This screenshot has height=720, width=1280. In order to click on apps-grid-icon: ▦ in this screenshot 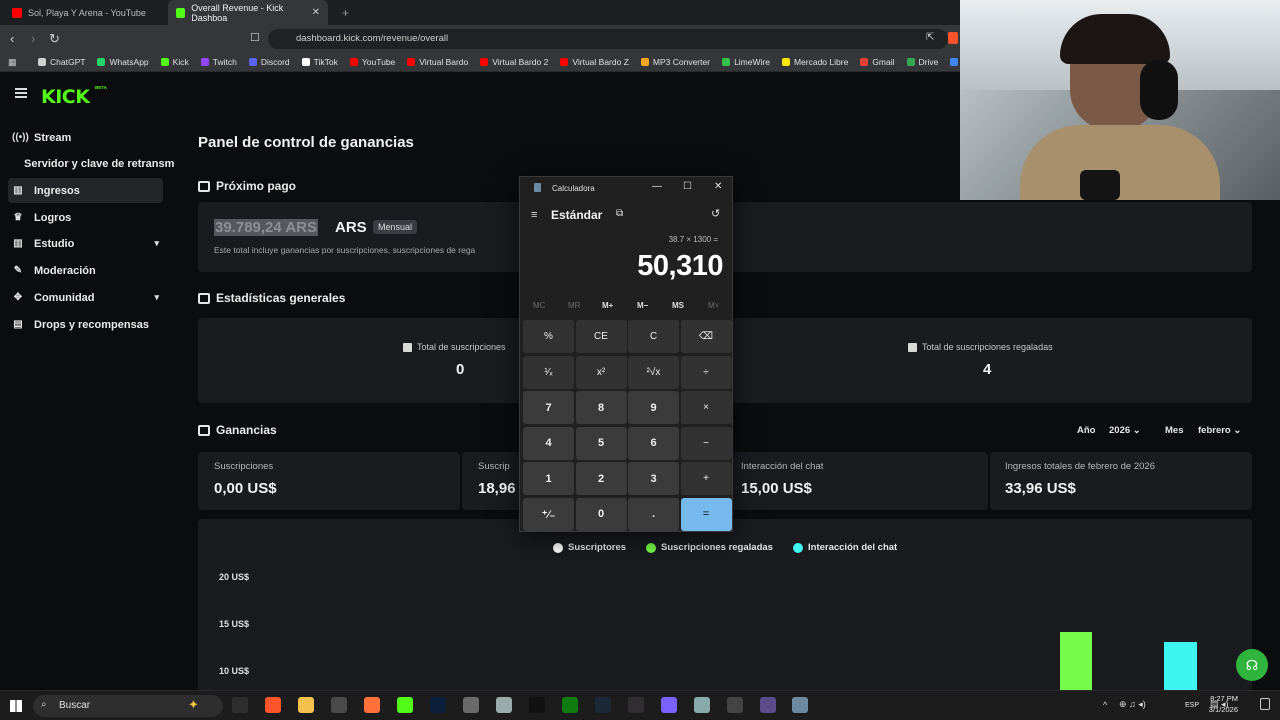, I will do `click(12, 62)`.